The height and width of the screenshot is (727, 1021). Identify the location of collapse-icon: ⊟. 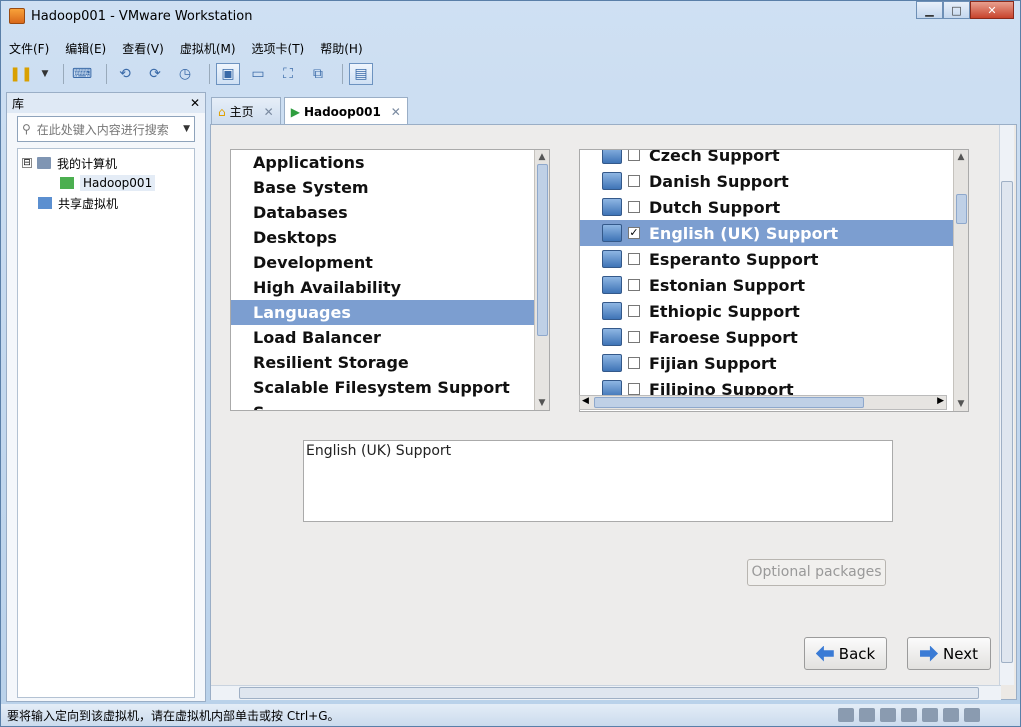
(27, 163).